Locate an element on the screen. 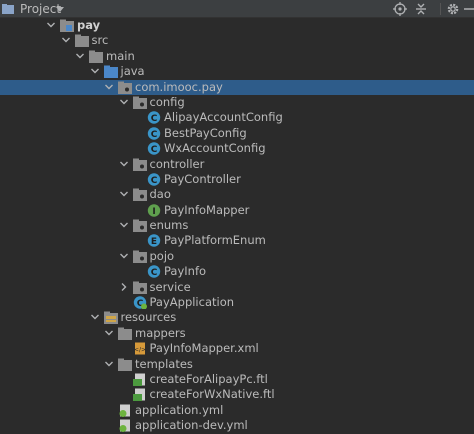  tree-node-label: com.imooc.pay is located at coordinates (179, 86).